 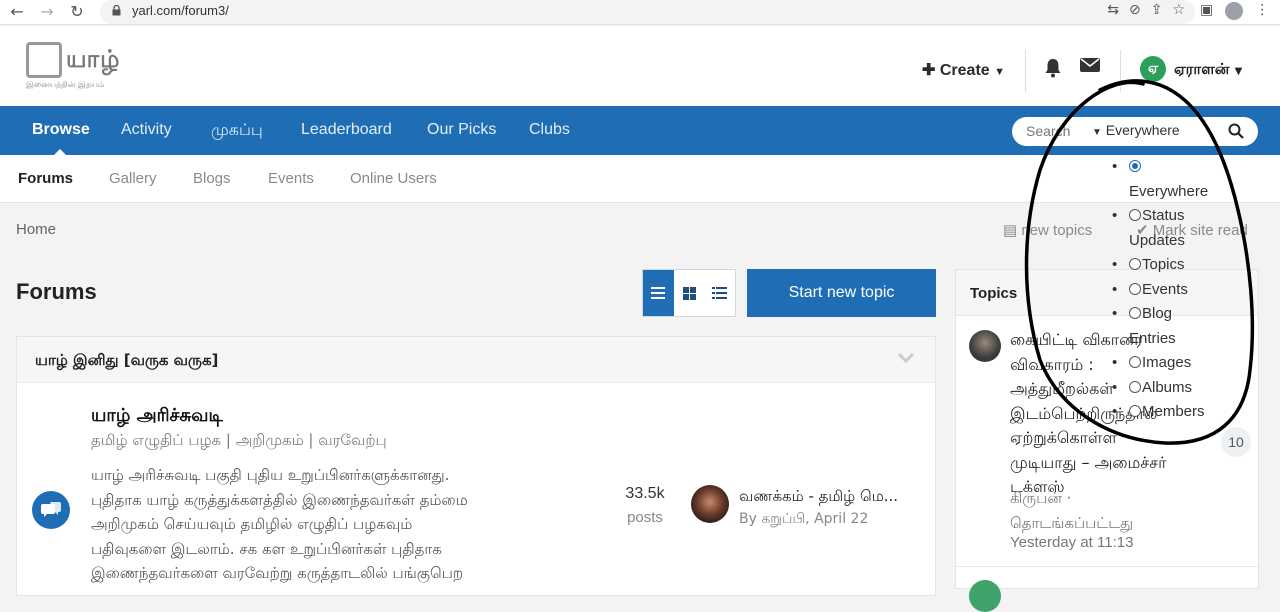 I want to click on profile-icon, so click(x=1234, y=11).